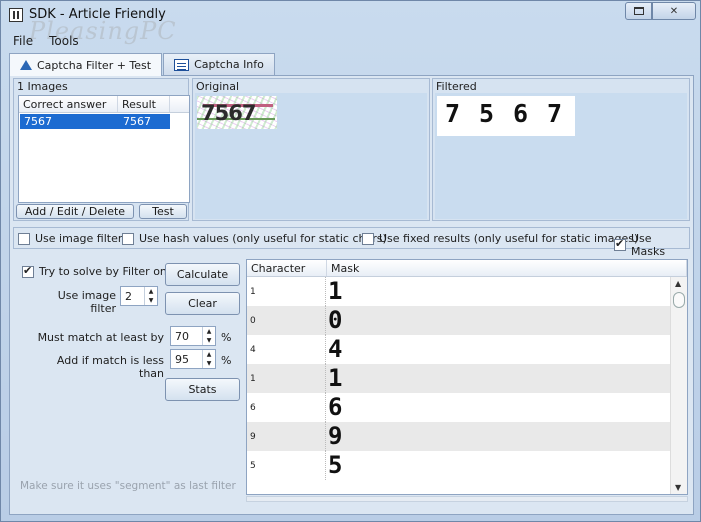 The width and height of the screenshot is (701, 522). I want to click on character-cell: 1, so click(286, 291).